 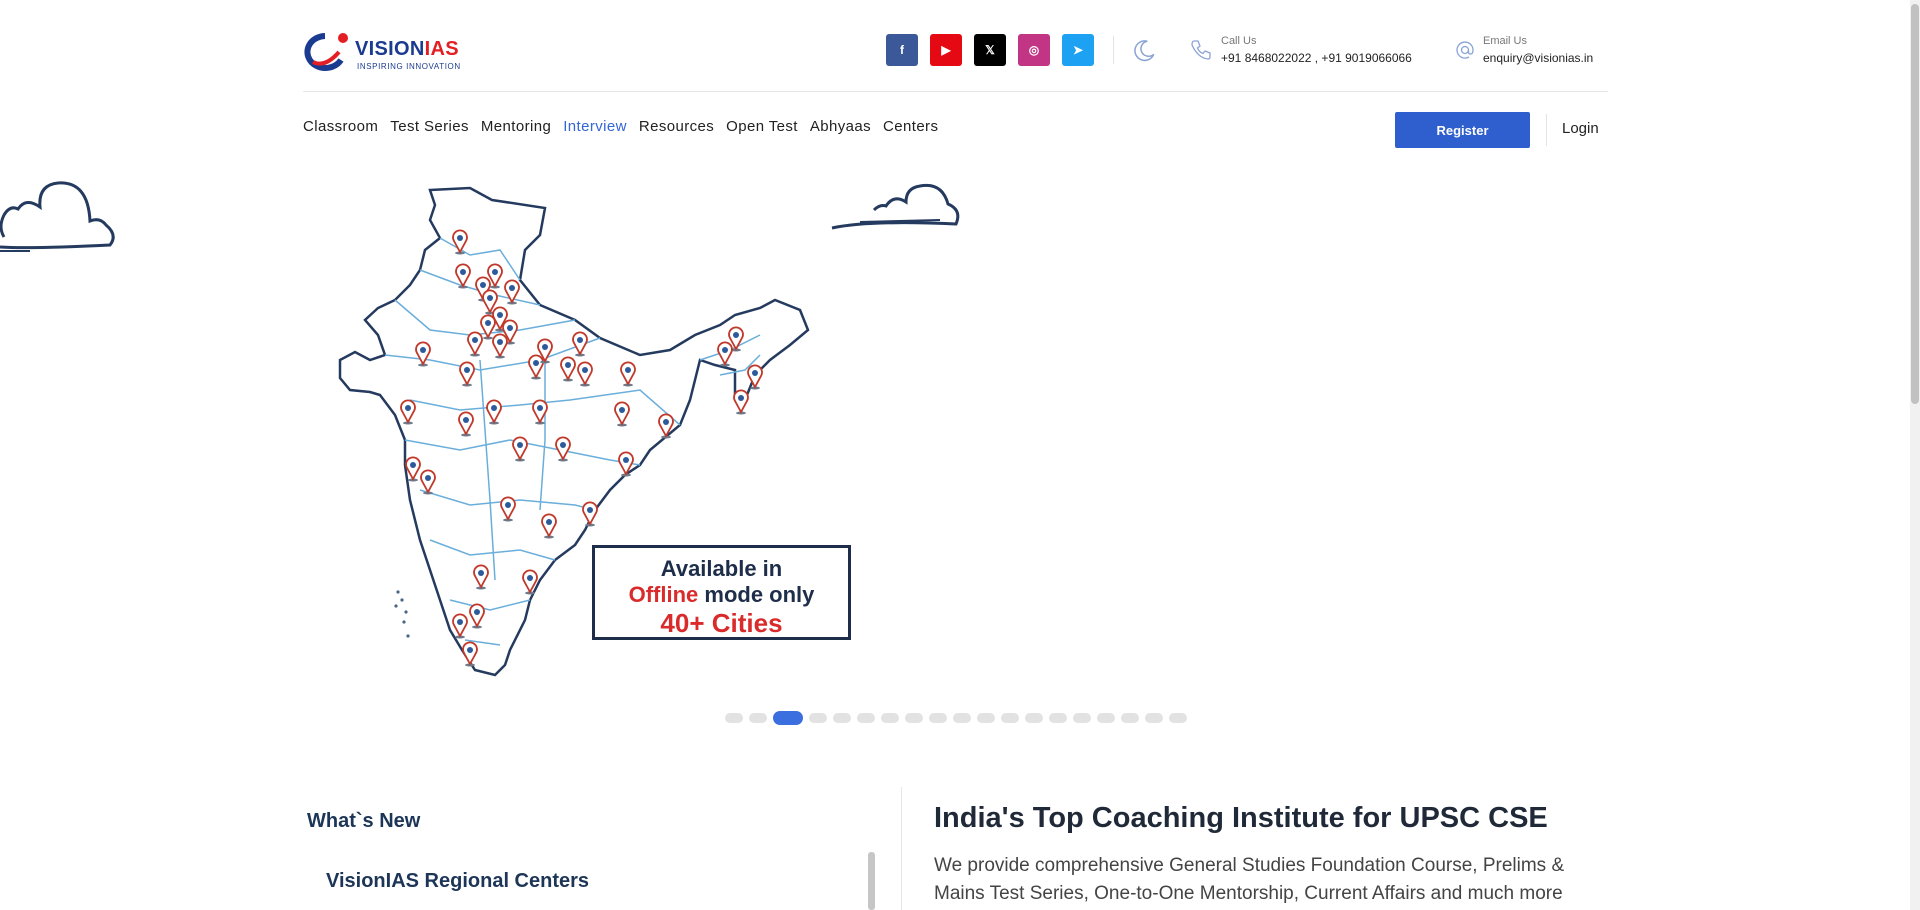 I want to click on page-scrollbar, so click(x=1915, y=455).